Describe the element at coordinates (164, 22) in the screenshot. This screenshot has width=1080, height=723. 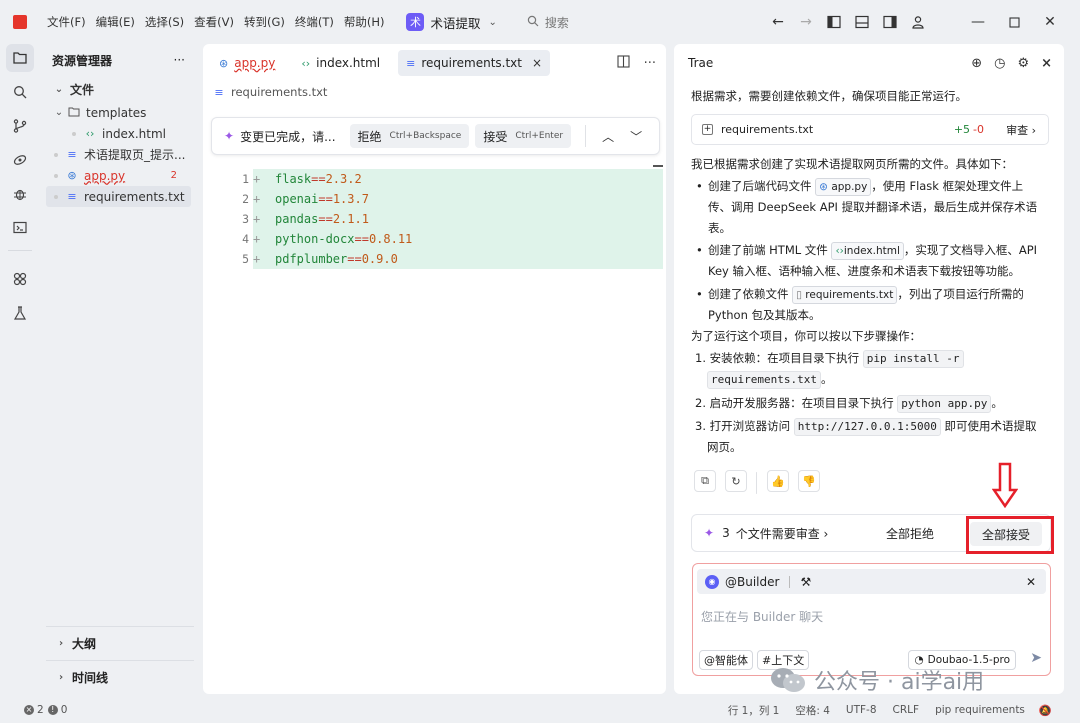
I see `menu-selection: 选择(S)` at that location.